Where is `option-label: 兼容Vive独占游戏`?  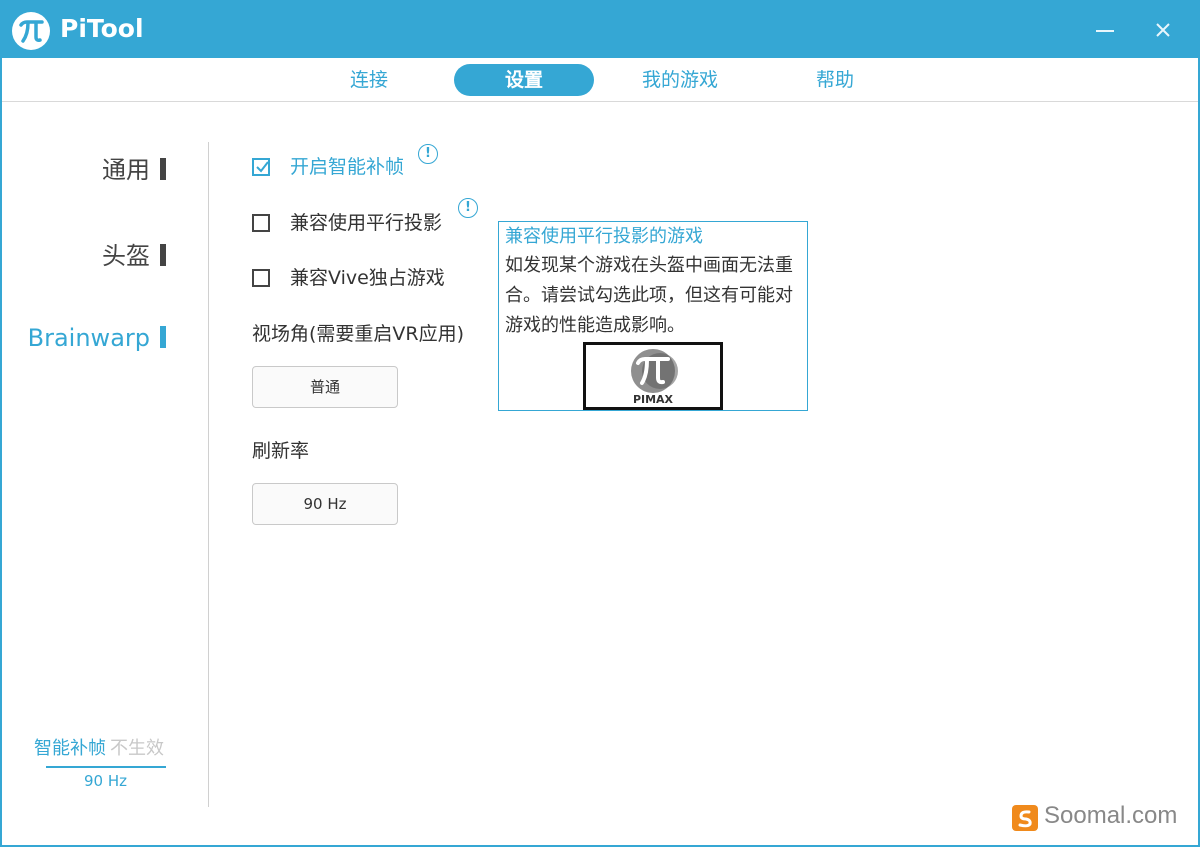 option-label: 兼容Vive独占游戏 is located at coordinates (367, 278).